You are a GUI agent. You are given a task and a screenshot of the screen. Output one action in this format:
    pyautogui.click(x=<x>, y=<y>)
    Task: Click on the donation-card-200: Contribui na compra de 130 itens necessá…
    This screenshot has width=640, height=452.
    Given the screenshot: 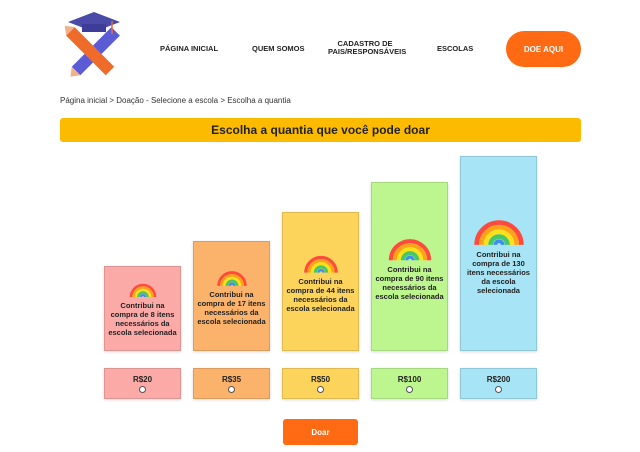 What is the action you would take?
    pyautogui.click(x=498, y=253)
    